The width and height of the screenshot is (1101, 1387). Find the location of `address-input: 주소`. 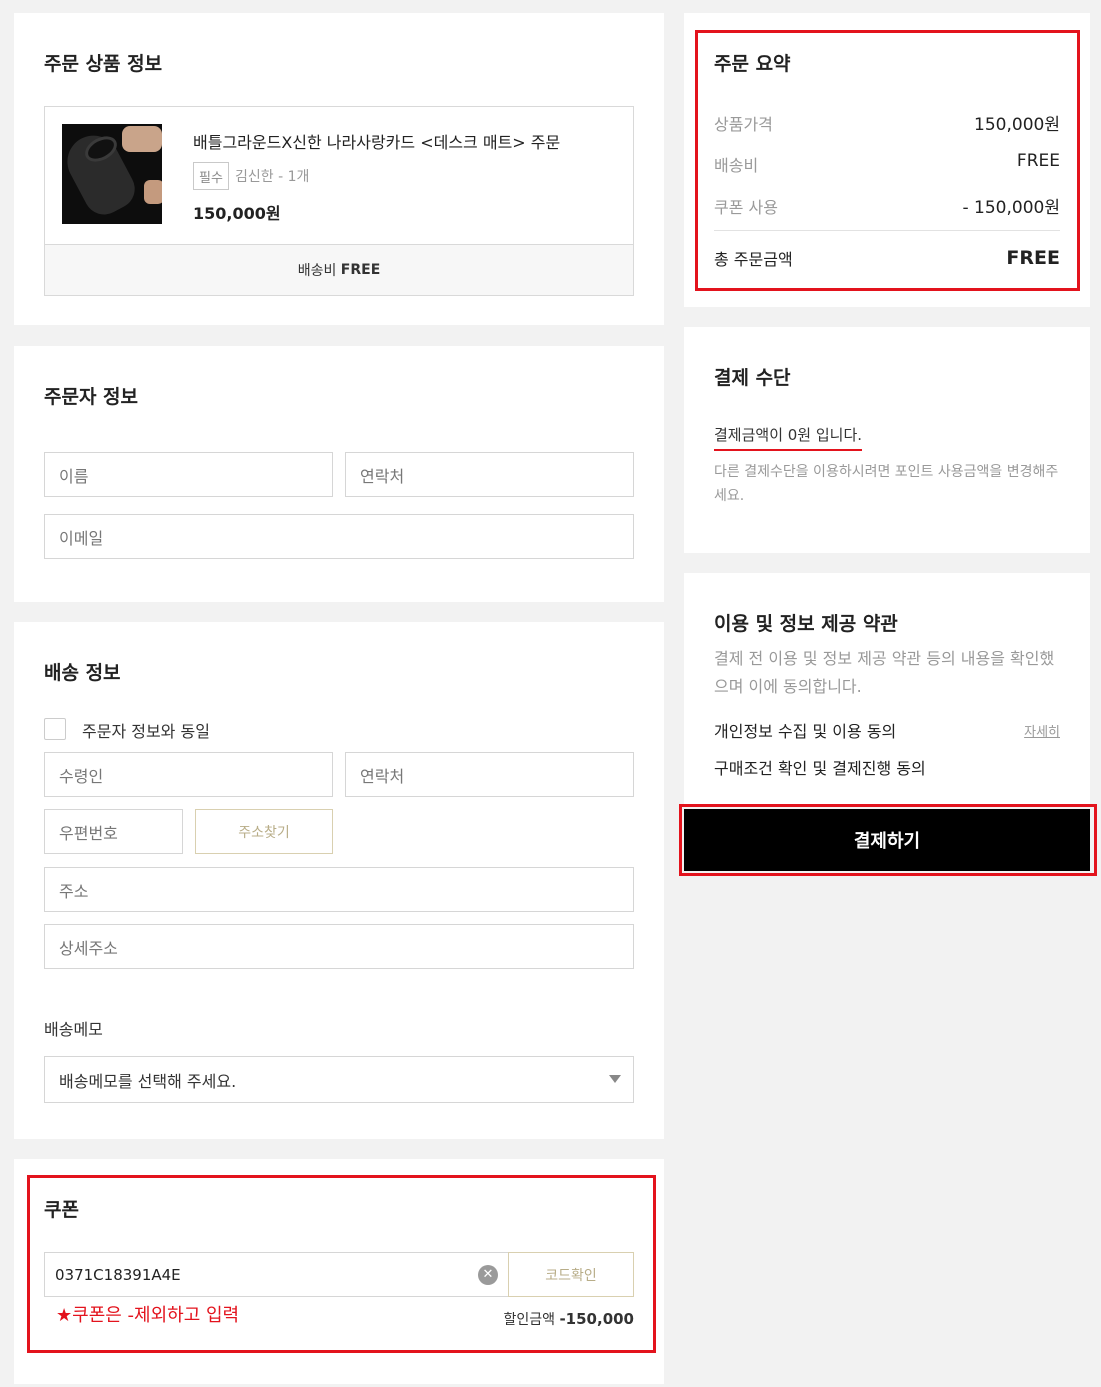

address-input: 주소 is located at coordinates (339, 889).